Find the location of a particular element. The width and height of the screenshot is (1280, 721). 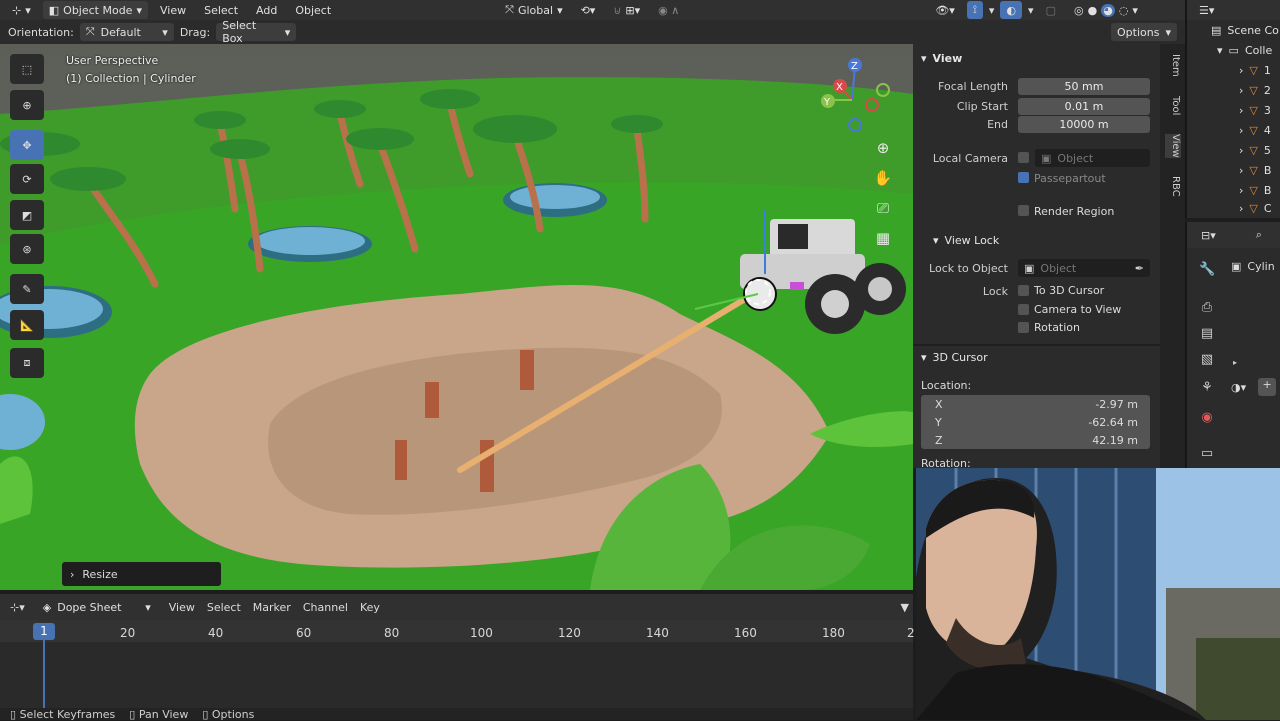

measure-tool: 📐 is located at coordinates (27, 325).